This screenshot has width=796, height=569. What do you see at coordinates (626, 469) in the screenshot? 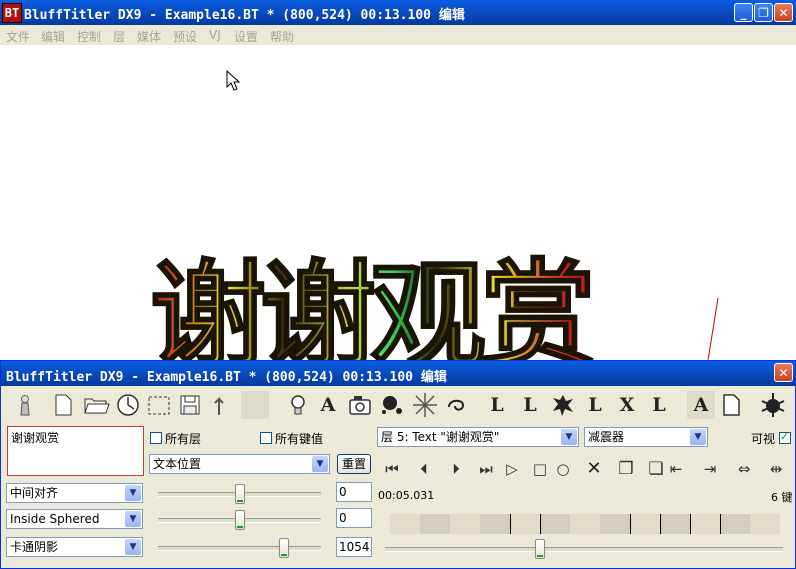
I see `copy-key-icon: ❐` at bounding box center [626, 469].